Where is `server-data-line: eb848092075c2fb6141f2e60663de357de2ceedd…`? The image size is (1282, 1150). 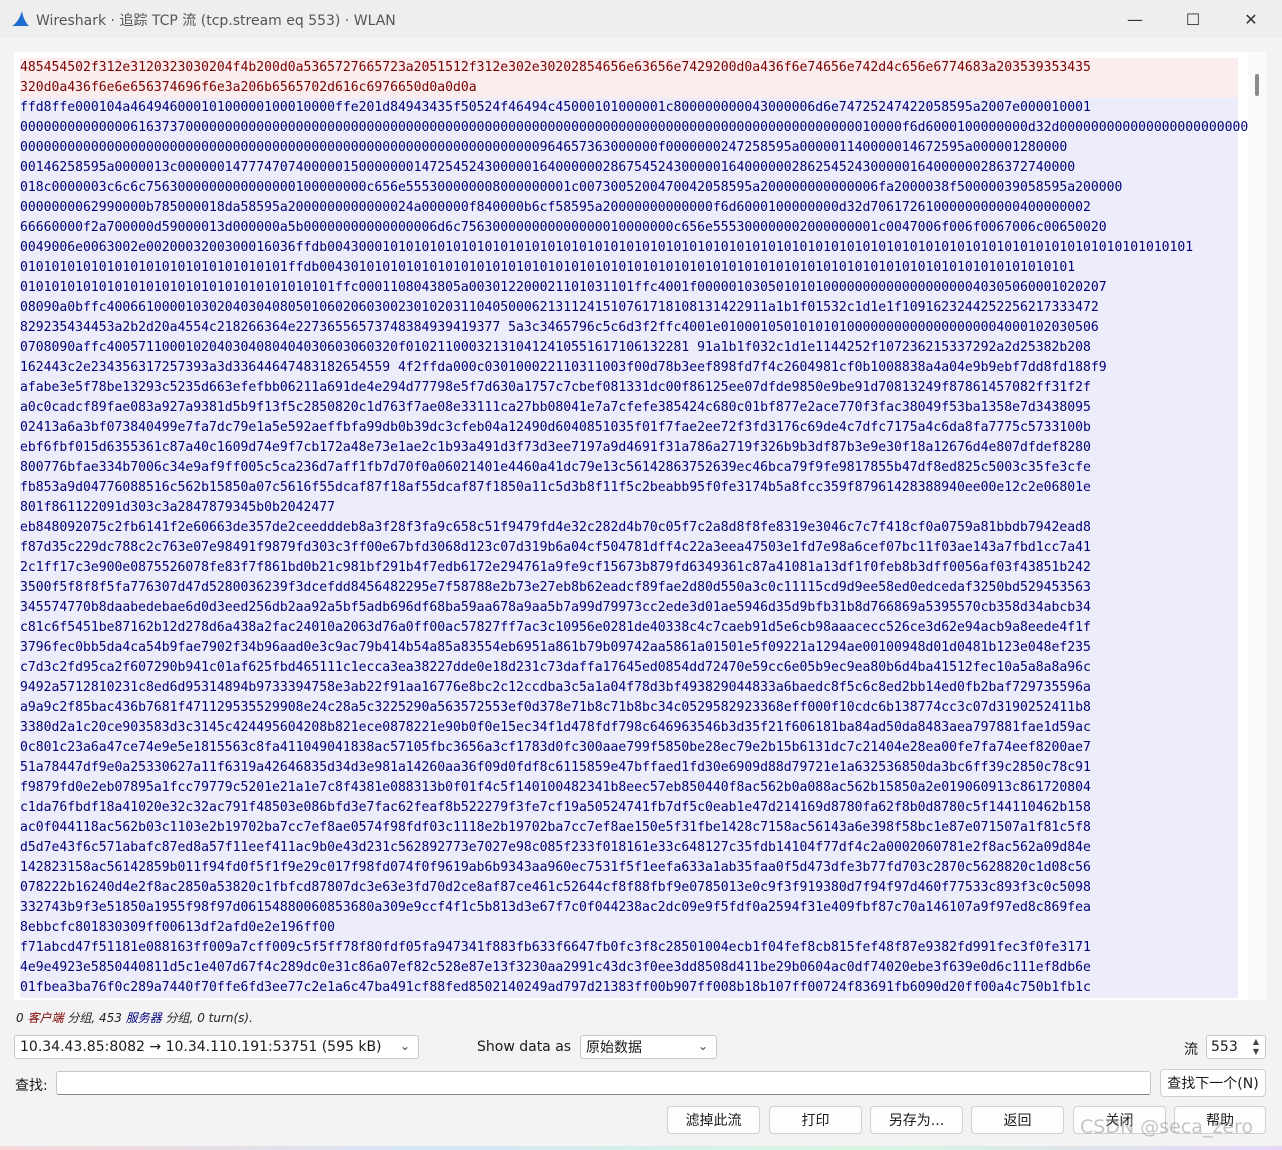
server-data-line: eb848092075c2fb6141f2e60663de357de2ceedd… is located at coordinates (629, 528).